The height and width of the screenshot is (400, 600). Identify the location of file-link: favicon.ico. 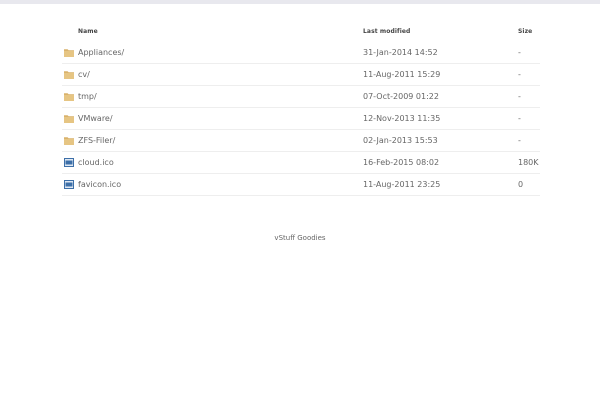
(99, 184).